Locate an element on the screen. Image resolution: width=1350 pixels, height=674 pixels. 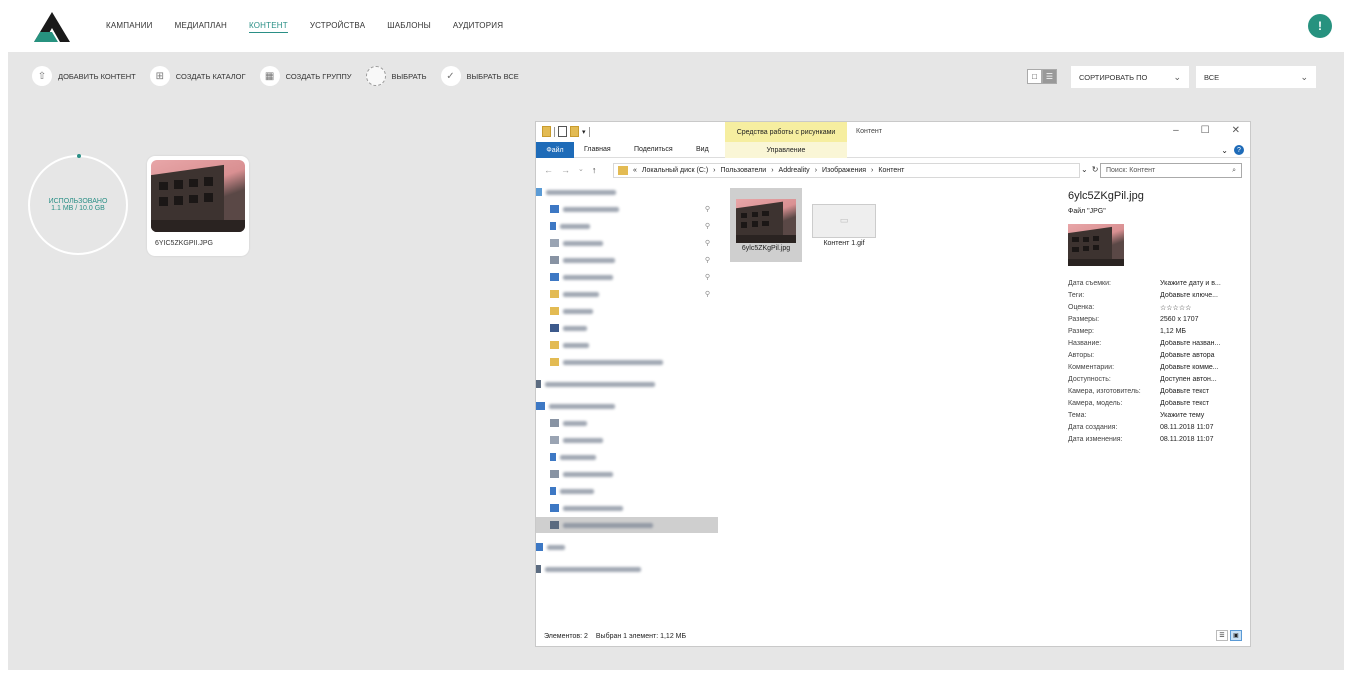
content-card: 6YIC5ZKGPII.JPG is located at coordinates (198, 206).